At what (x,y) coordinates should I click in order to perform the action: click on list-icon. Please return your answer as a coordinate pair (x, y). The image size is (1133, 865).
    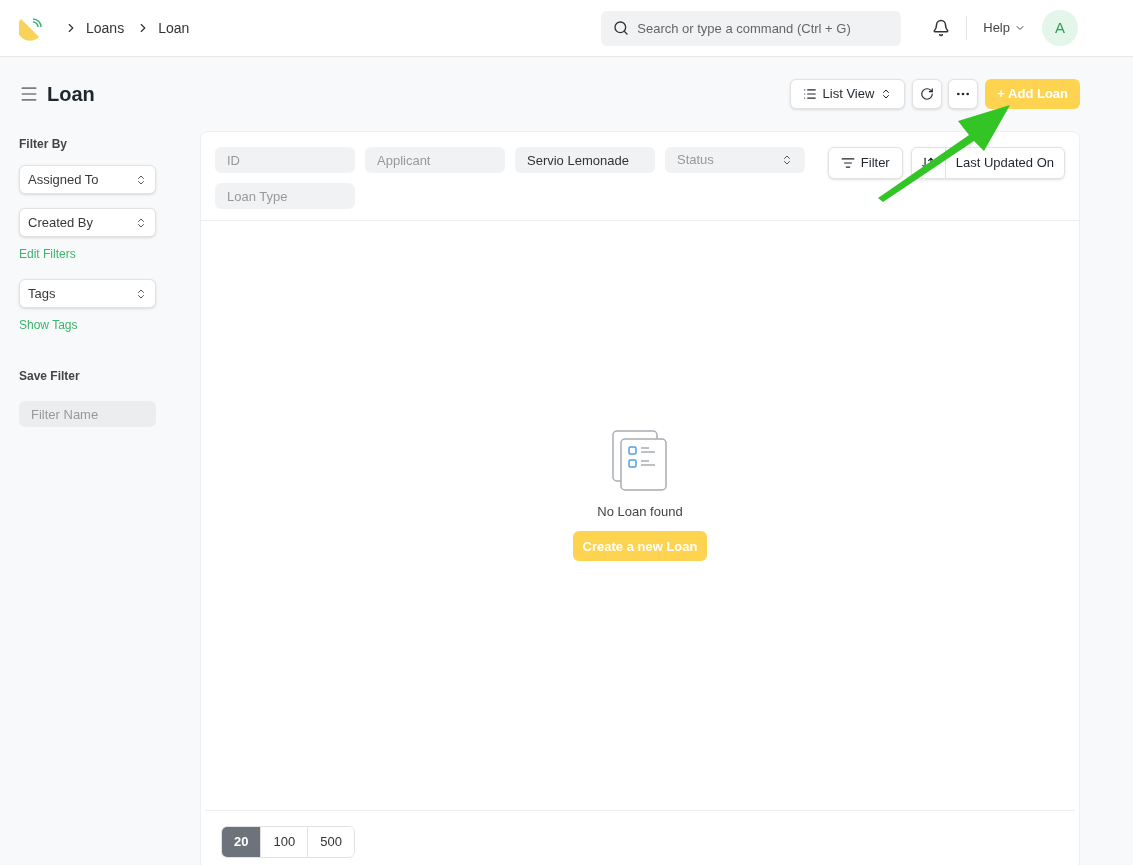
    Looking at the image, I should click on (809, 94).